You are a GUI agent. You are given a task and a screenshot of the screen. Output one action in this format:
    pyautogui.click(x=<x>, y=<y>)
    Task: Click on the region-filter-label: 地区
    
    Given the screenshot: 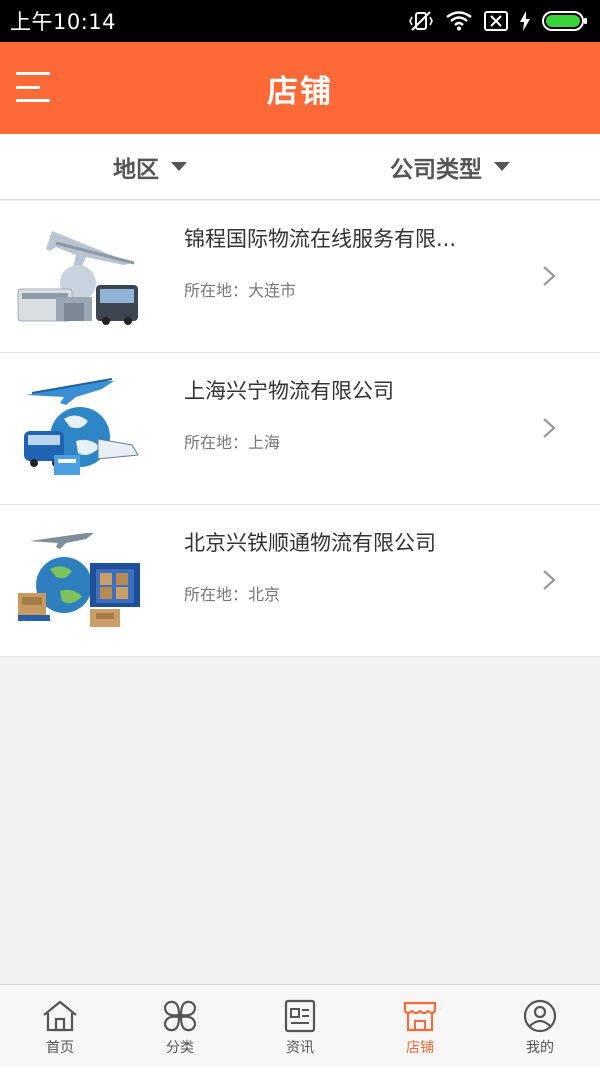 What is the action you would take?
    pyautogui.click(x=136, y=169)
    